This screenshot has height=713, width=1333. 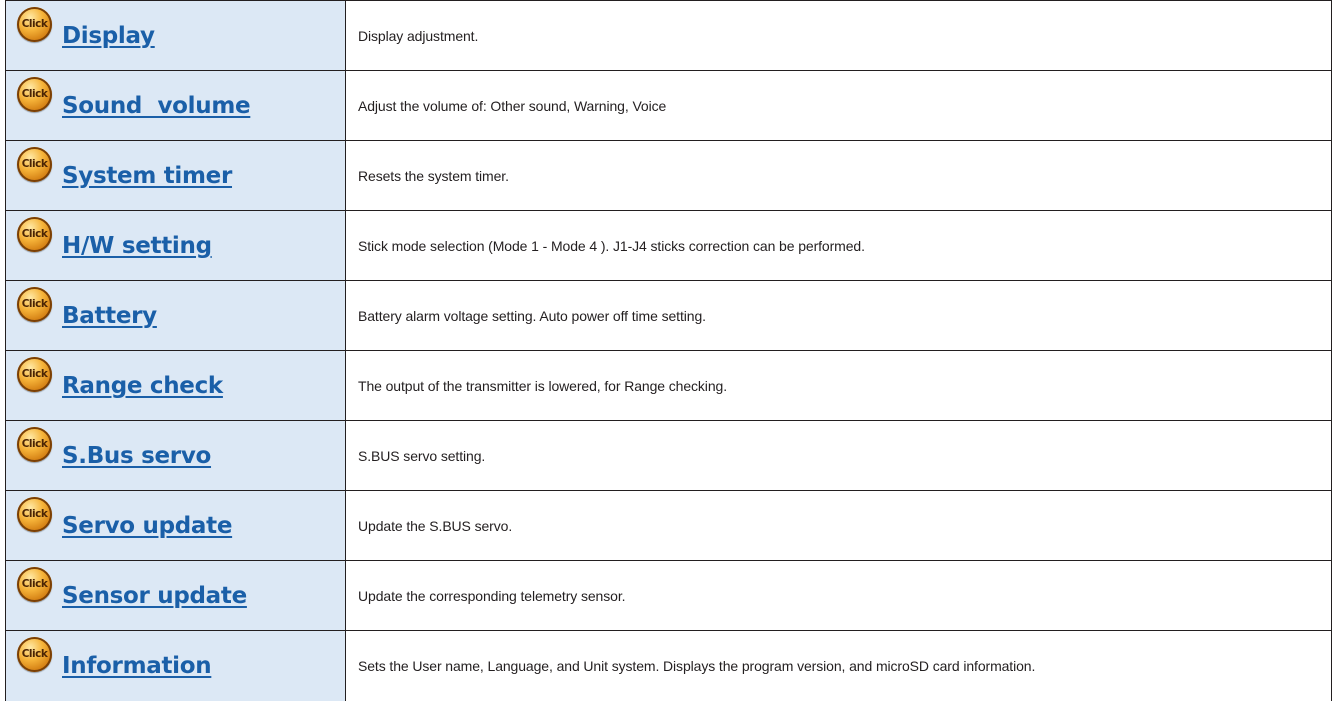 I want to click on menu-link-system-timer: System timer, so click(x=147, y=176).